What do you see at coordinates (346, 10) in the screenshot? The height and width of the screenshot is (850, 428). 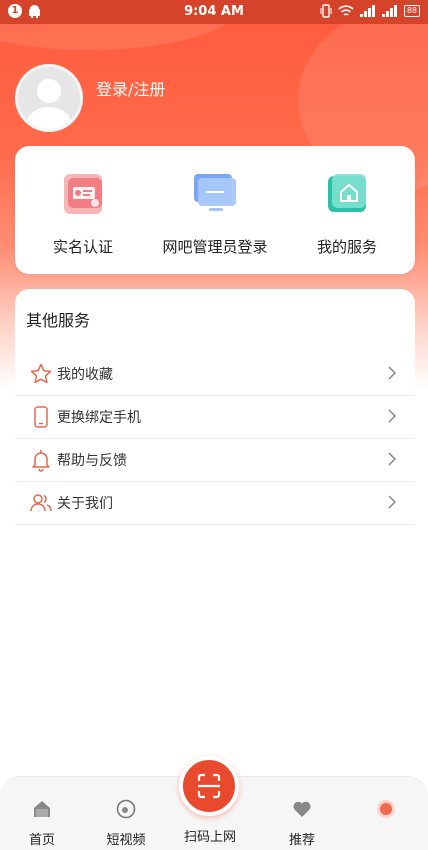 I see `wifi-icon` at bounding box center [346, 10].